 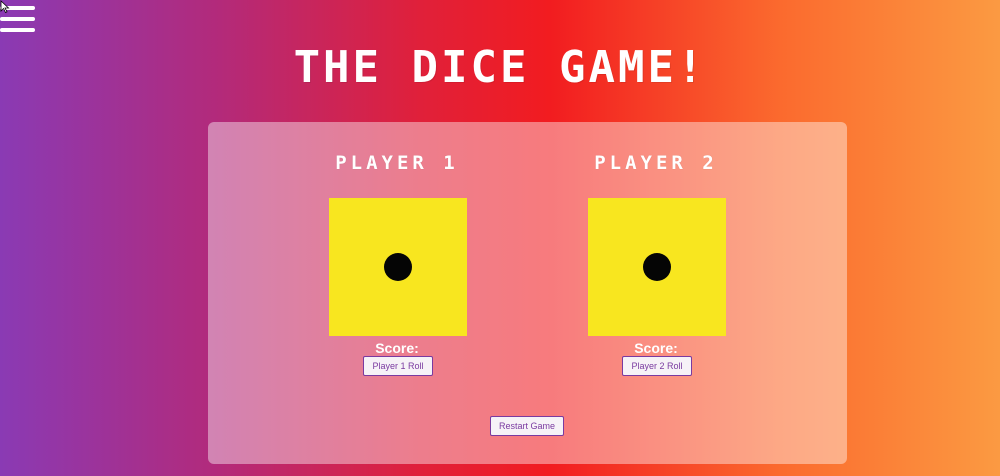 I want to click on player-2-score: Score:, so click(x=656, y=348).